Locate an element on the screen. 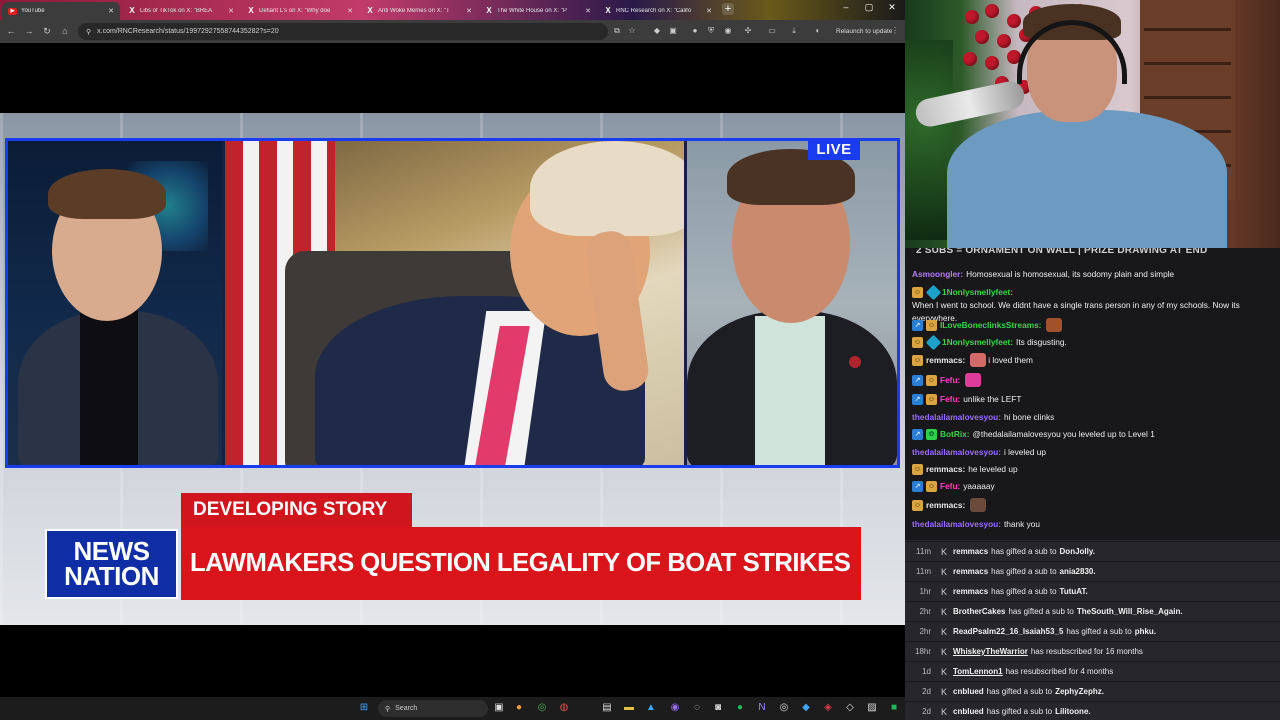 Image resolution: width=1280 pixels, height=720 pixels. chat-username: ILoveBoneclinksStreams: is located at coordinates (990, 325).